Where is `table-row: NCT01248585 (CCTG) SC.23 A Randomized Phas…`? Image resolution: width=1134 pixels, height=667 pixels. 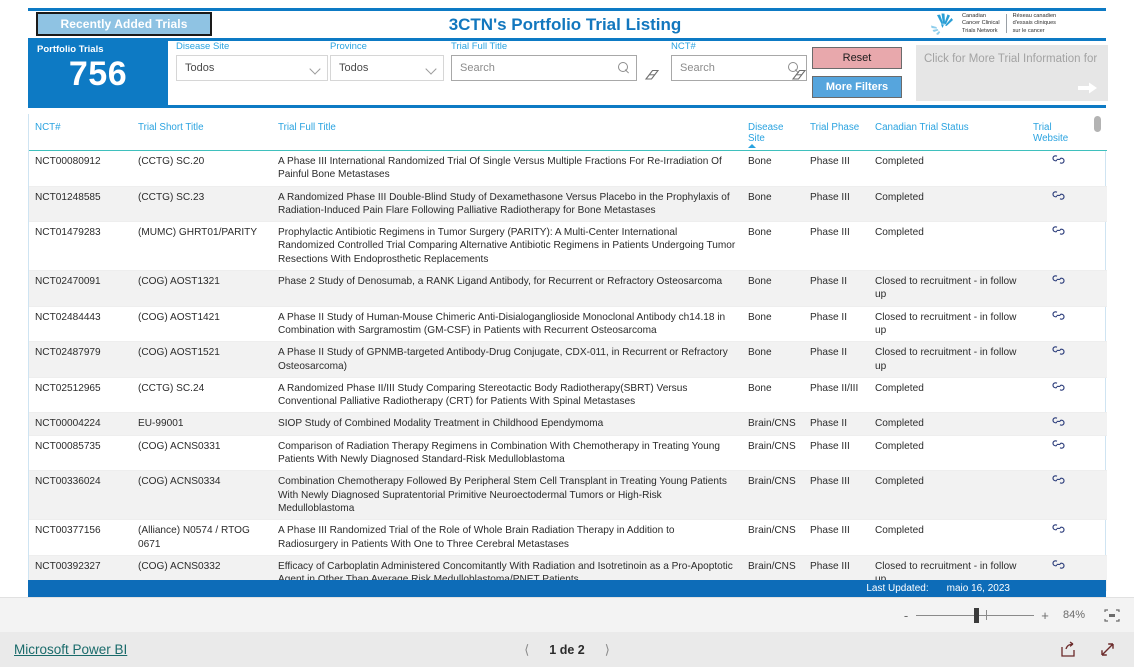 table-row: NCT01248585 (CCTG) SC.23 A Randomized Phas… is located at coordinates (568, 204).